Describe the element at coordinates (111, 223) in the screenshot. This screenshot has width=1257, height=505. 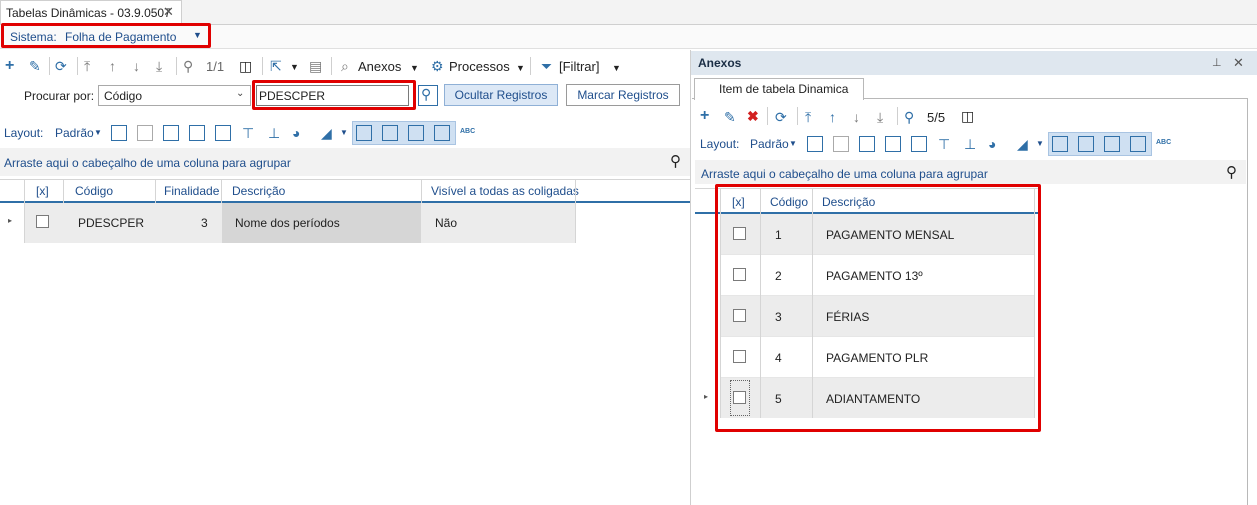
I see `cell-codigo: PDESCPER` at that location.